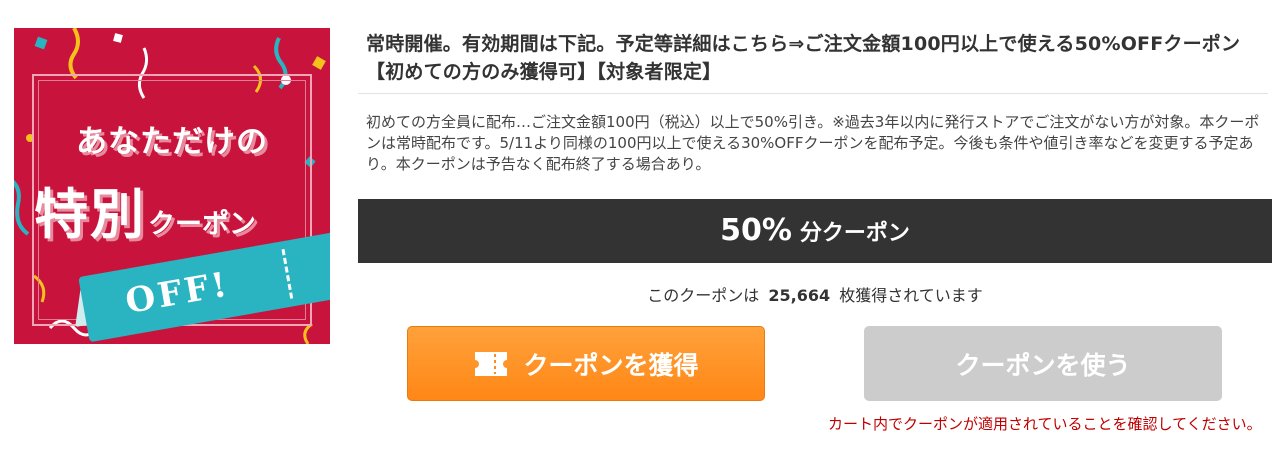  Describe the element at coordinates (491, 364) in the screenshot. I see `coupon-ticket-icon` at that location.